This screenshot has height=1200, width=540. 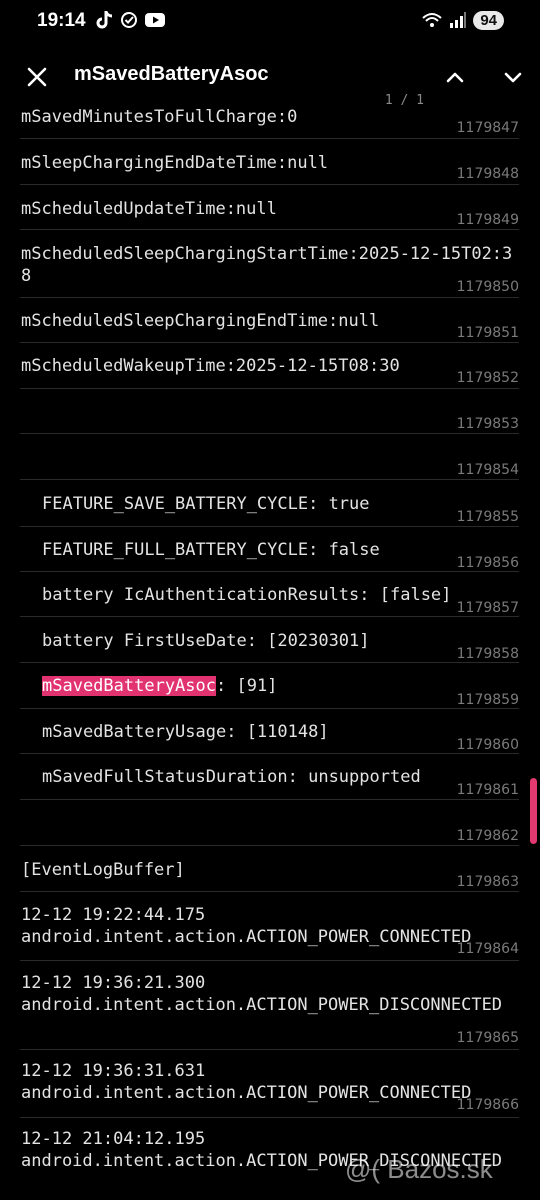 I want to click on line-number: 1179858, so click(x=487, y=654).